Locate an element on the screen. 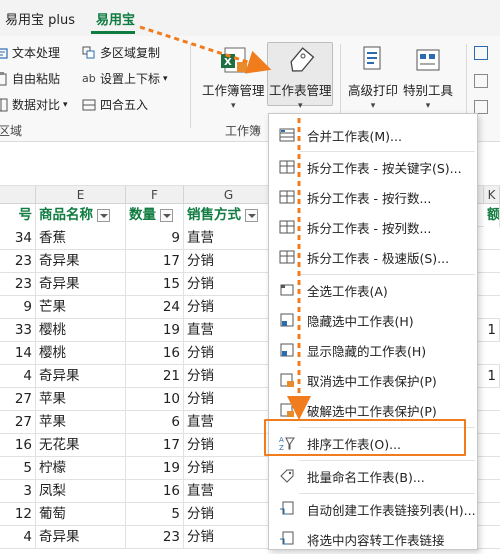  select-all-icon is located at coordinates (287, 290).